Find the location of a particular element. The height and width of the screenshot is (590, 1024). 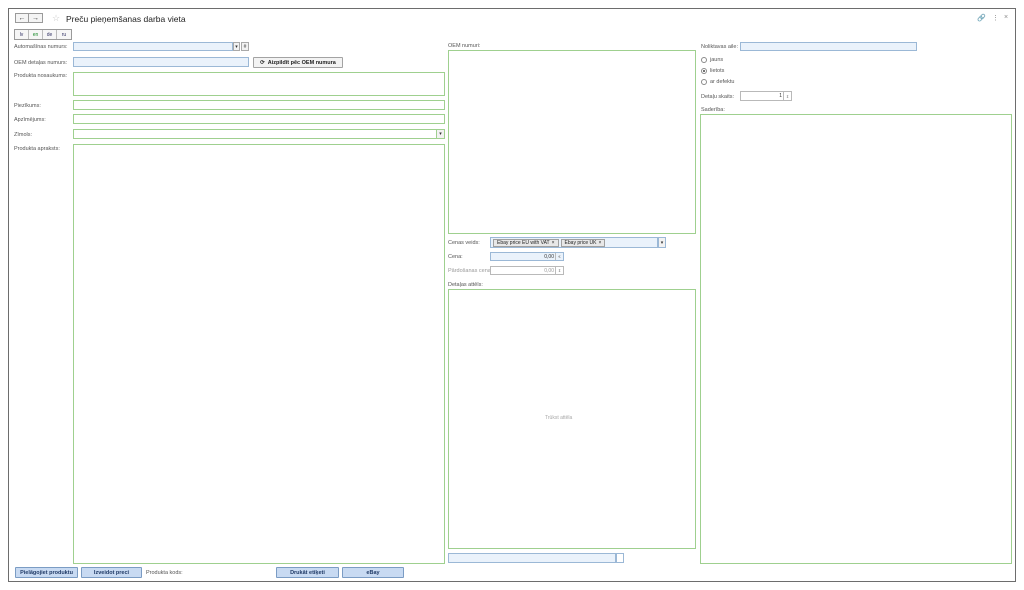

price-types-select: Ebay price EU with VAT × Ebay price UK × is located at coordinates (574, 242).